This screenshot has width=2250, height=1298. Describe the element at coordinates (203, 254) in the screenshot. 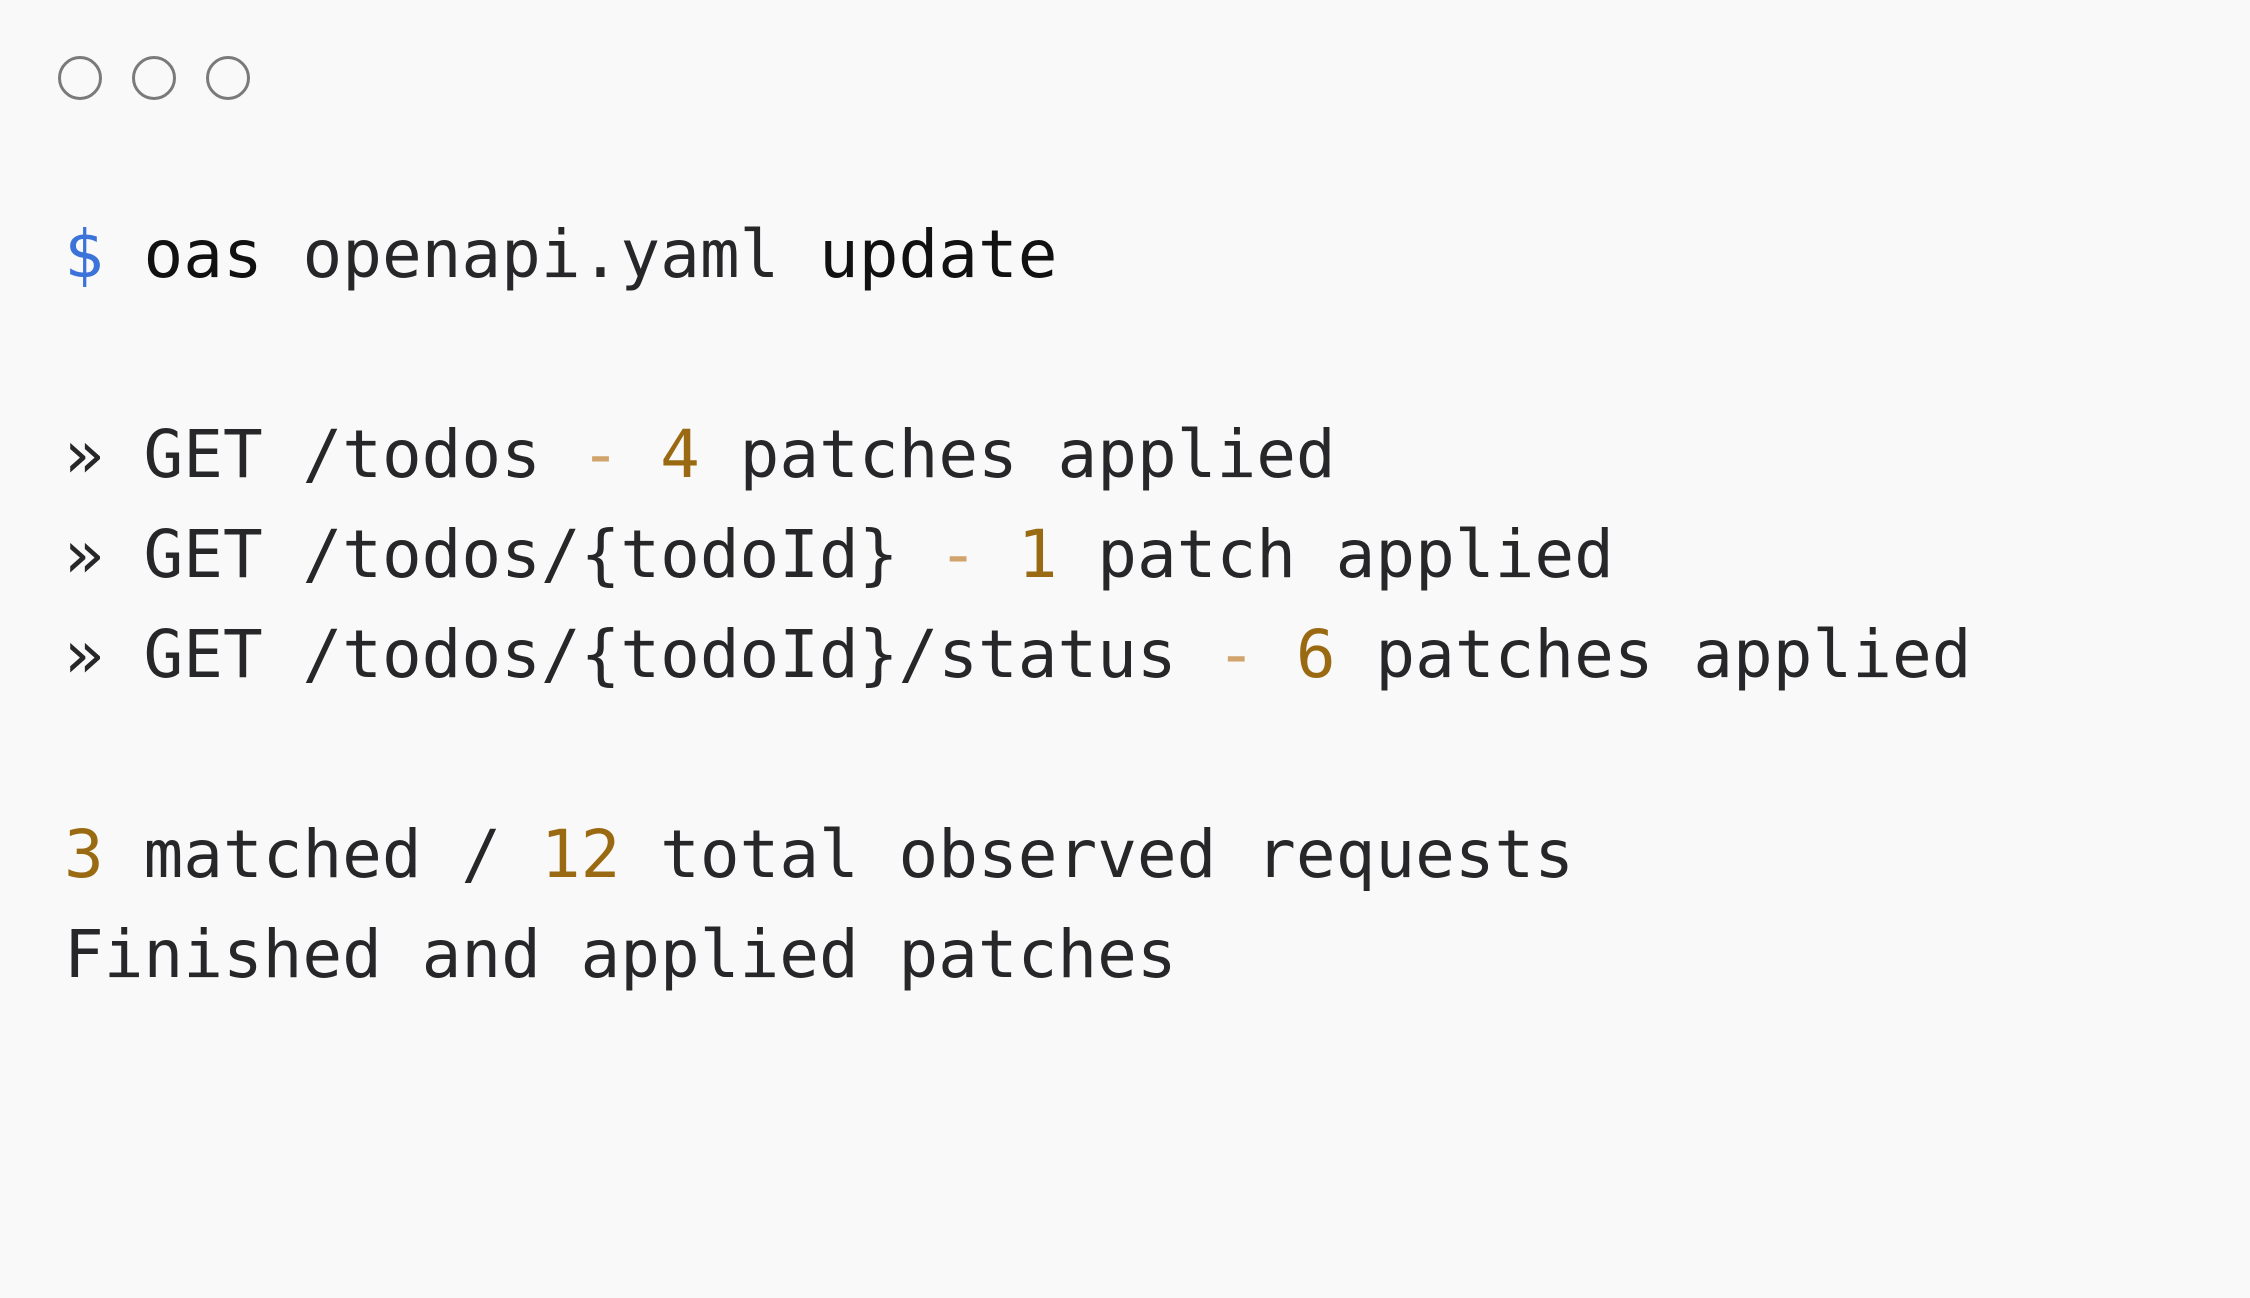

I see `command-program: oas` at that location.